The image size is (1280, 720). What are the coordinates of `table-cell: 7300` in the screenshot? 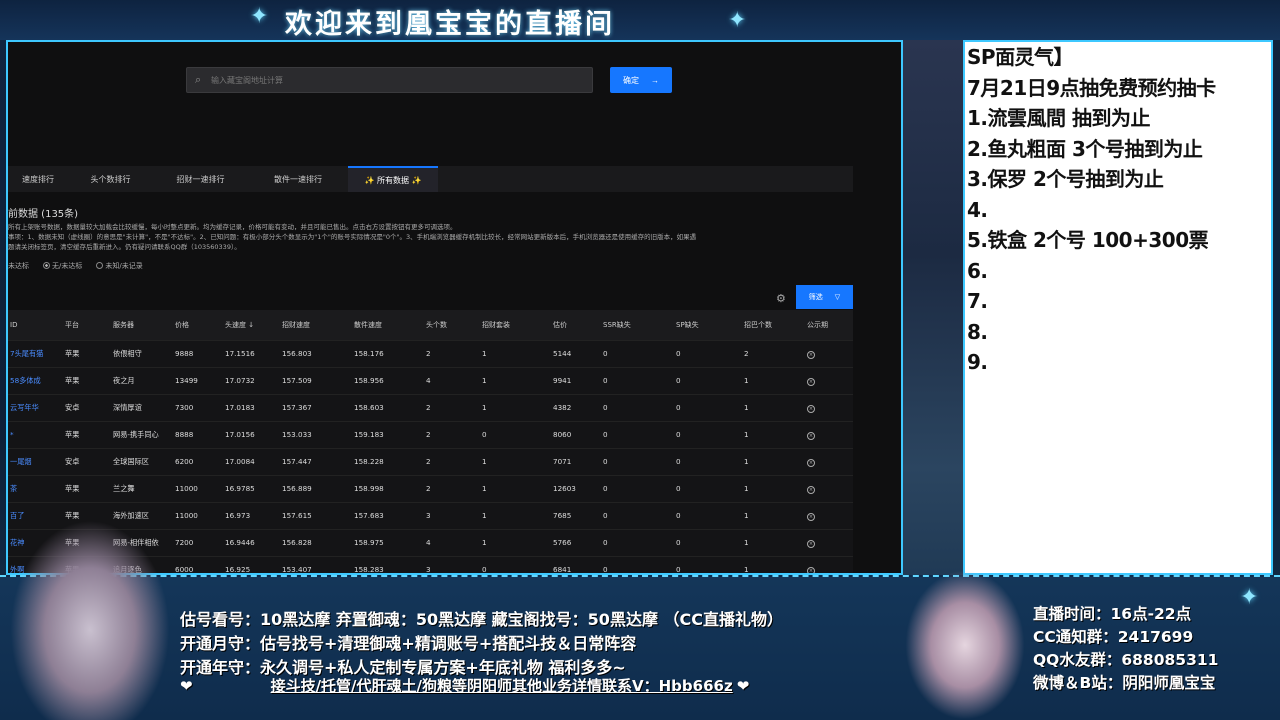 It's located at (198, 407).